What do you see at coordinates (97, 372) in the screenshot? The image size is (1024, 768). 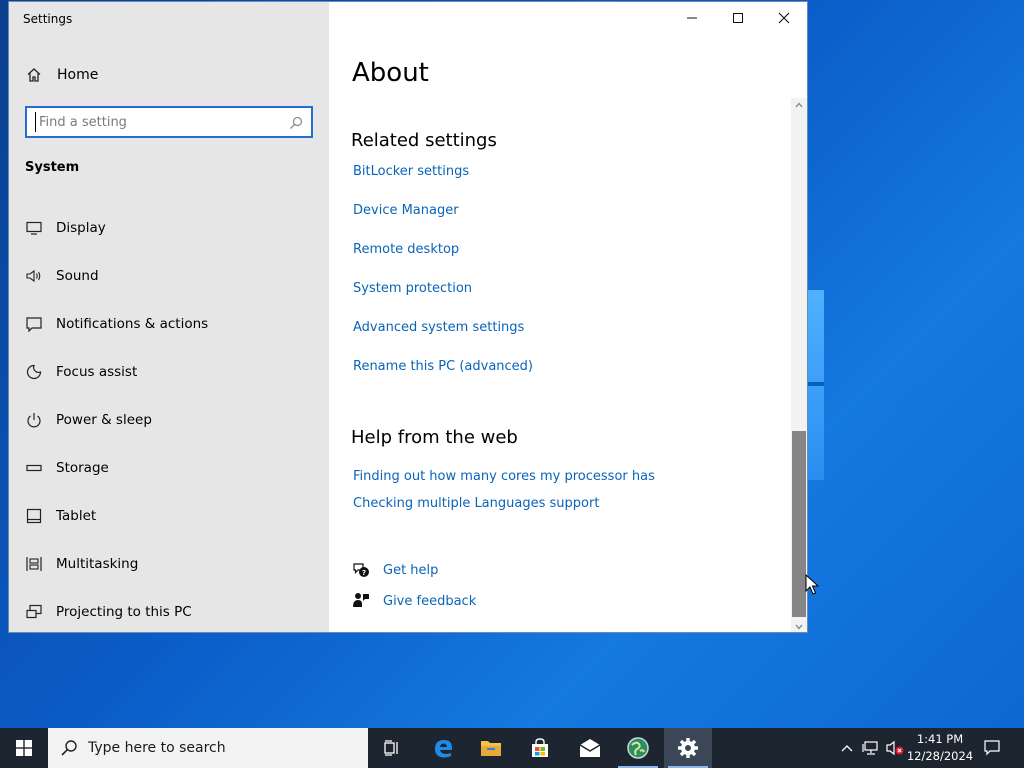 I see `sidebar-item-label: Focus assist` at bounding box center [97, 372].